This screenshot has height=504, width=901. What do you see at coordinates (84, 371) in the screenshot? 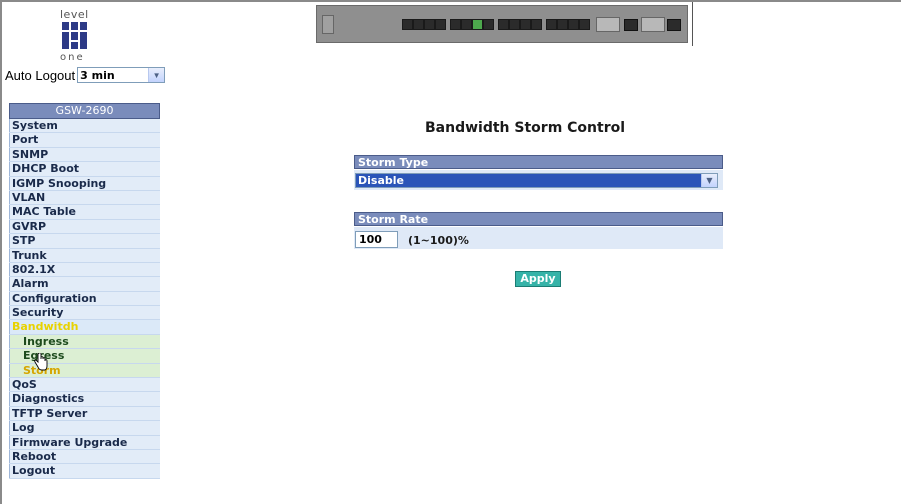
I see `sidebar-subitem-storm: Storm` at bounding box center [84, 371].